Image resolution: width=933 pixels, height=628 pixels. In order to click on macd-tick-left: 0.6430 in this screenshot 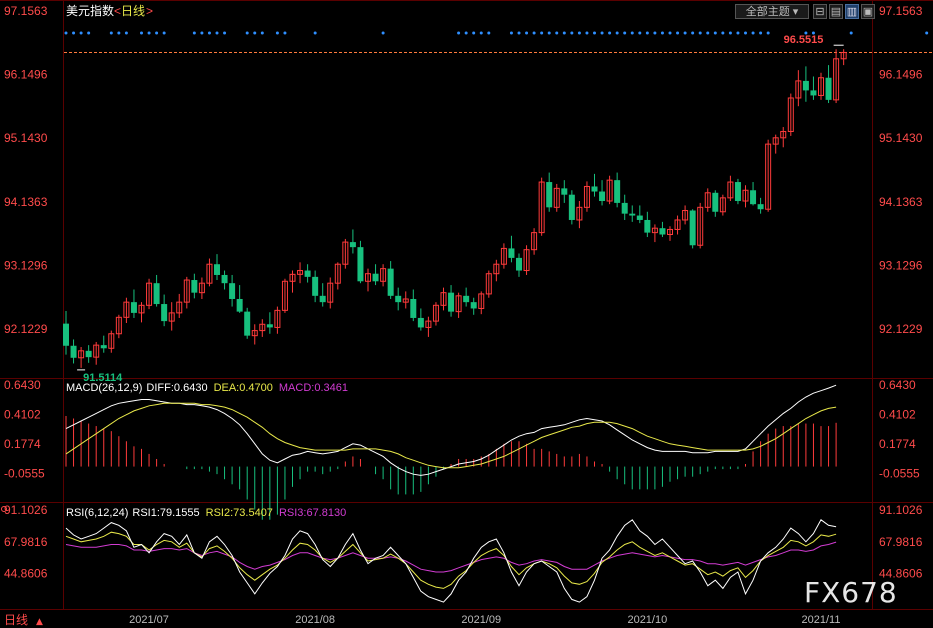, I will do `click(22, 385)`.